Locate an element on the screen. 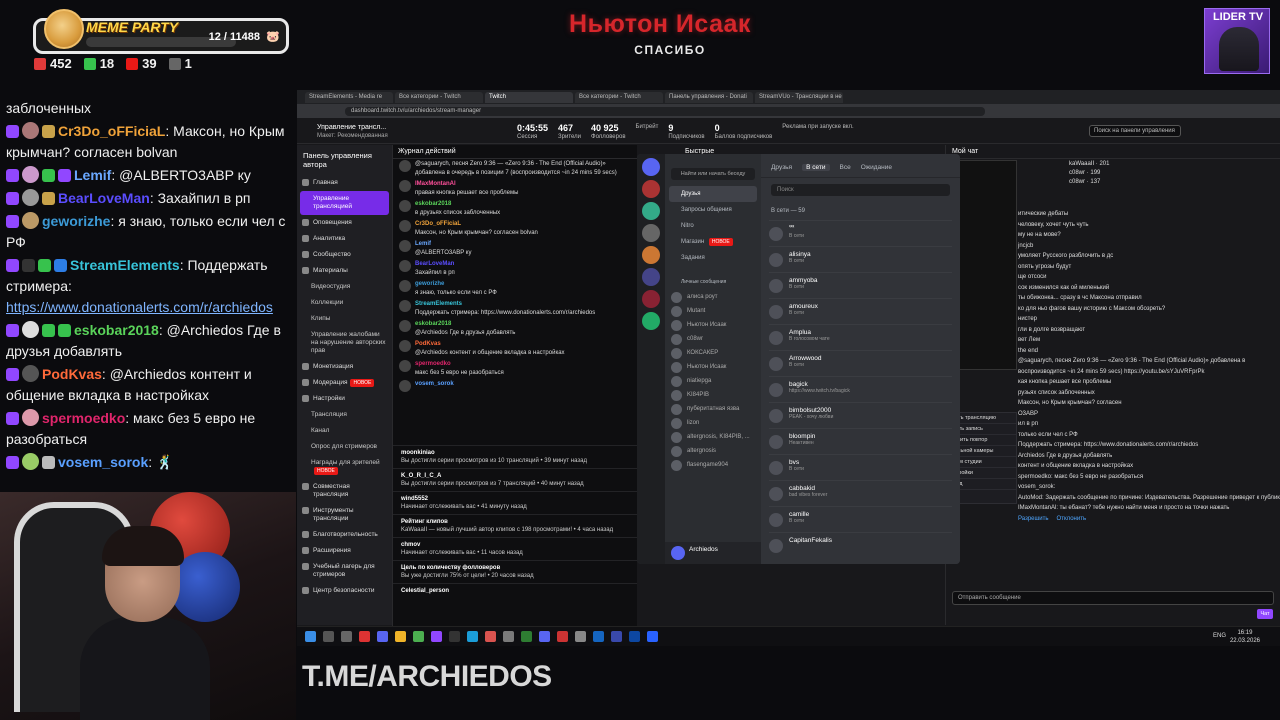  nav-item: Канал is located at coordinates (344, 431).